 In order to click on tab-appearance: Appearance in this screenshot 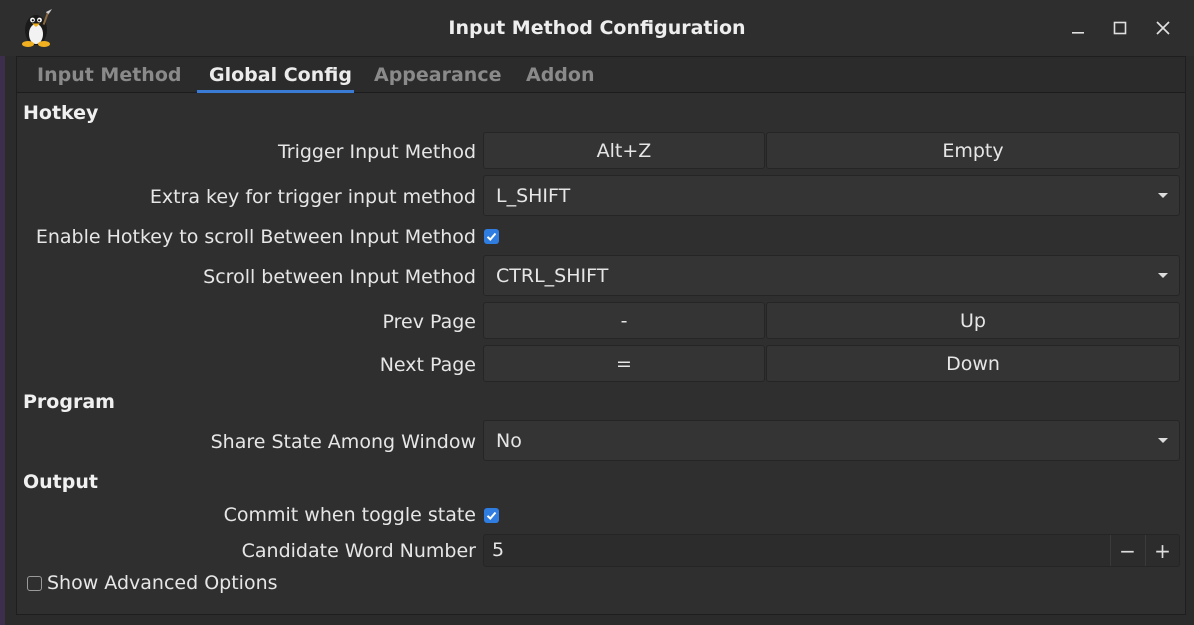, I will do `click(437, 75)`.